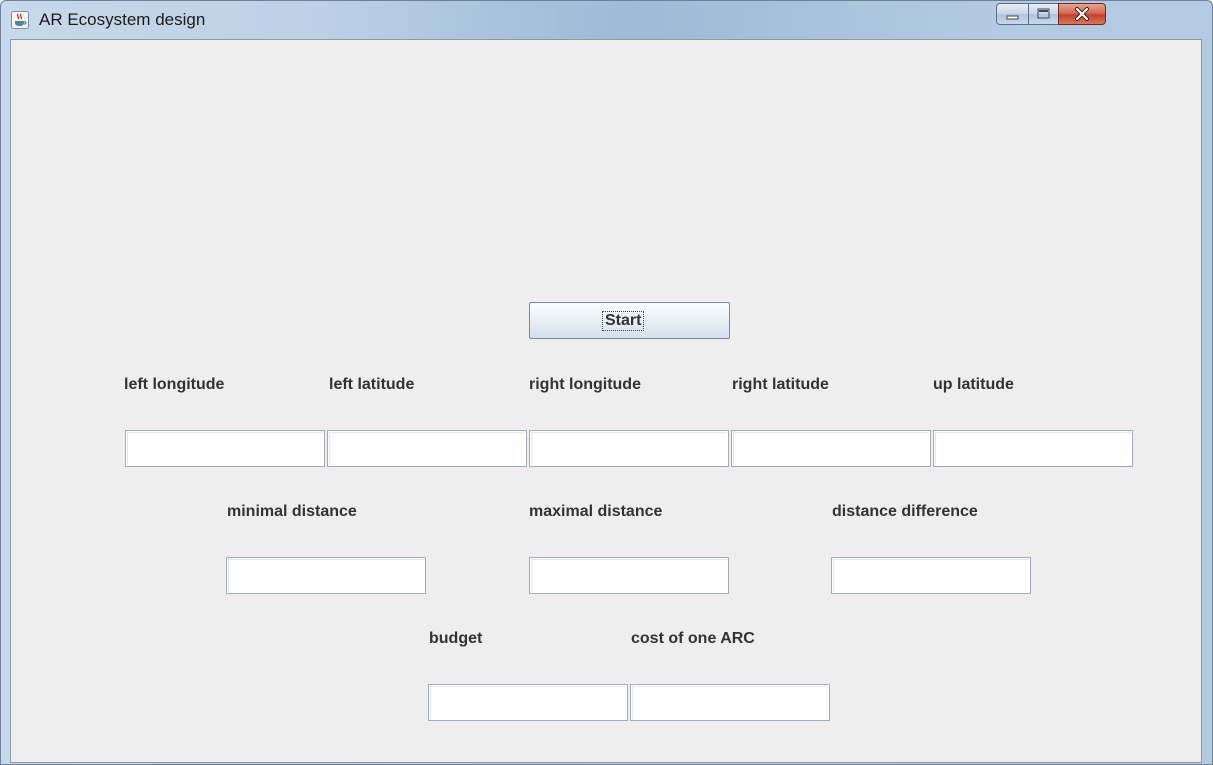  What do you see at coordinates (372, 384) in the screenshot?
I see `left-latitude-label: left latitude` at bounding box center [372, 384].